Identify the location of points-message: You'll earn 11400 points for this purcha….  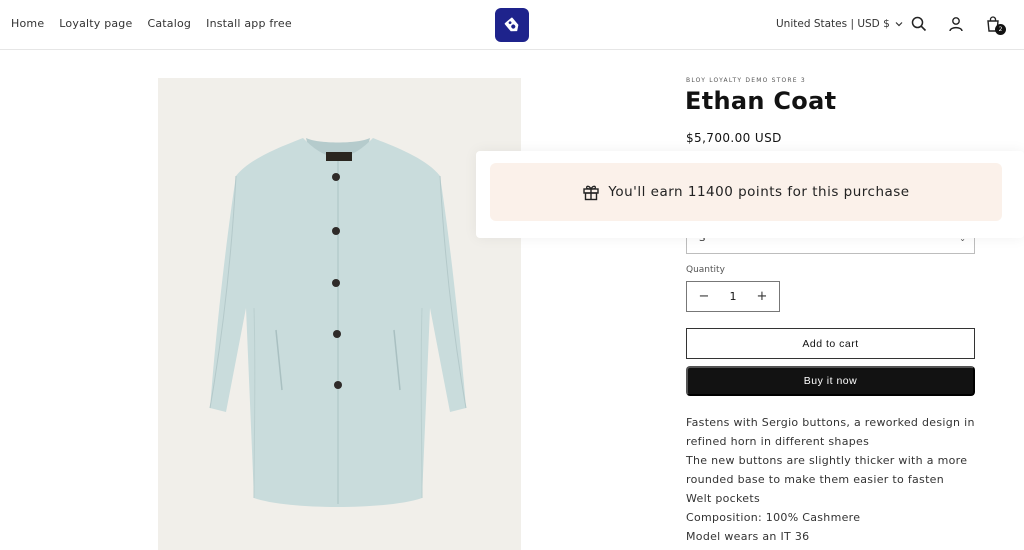
(759, 192).